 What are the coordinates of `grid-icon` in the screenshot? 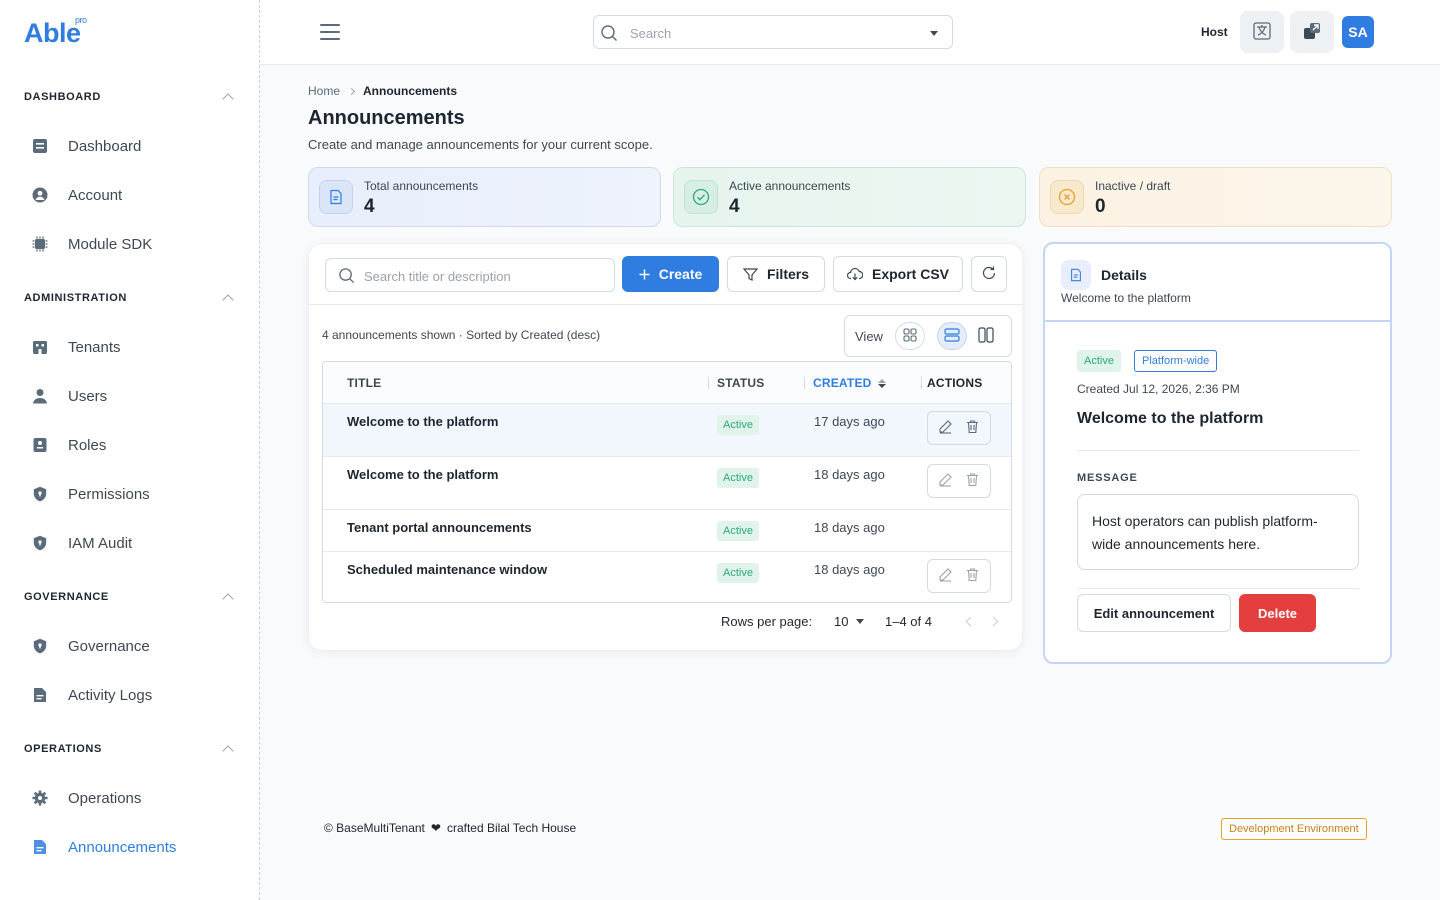 It's located at (910, 336).